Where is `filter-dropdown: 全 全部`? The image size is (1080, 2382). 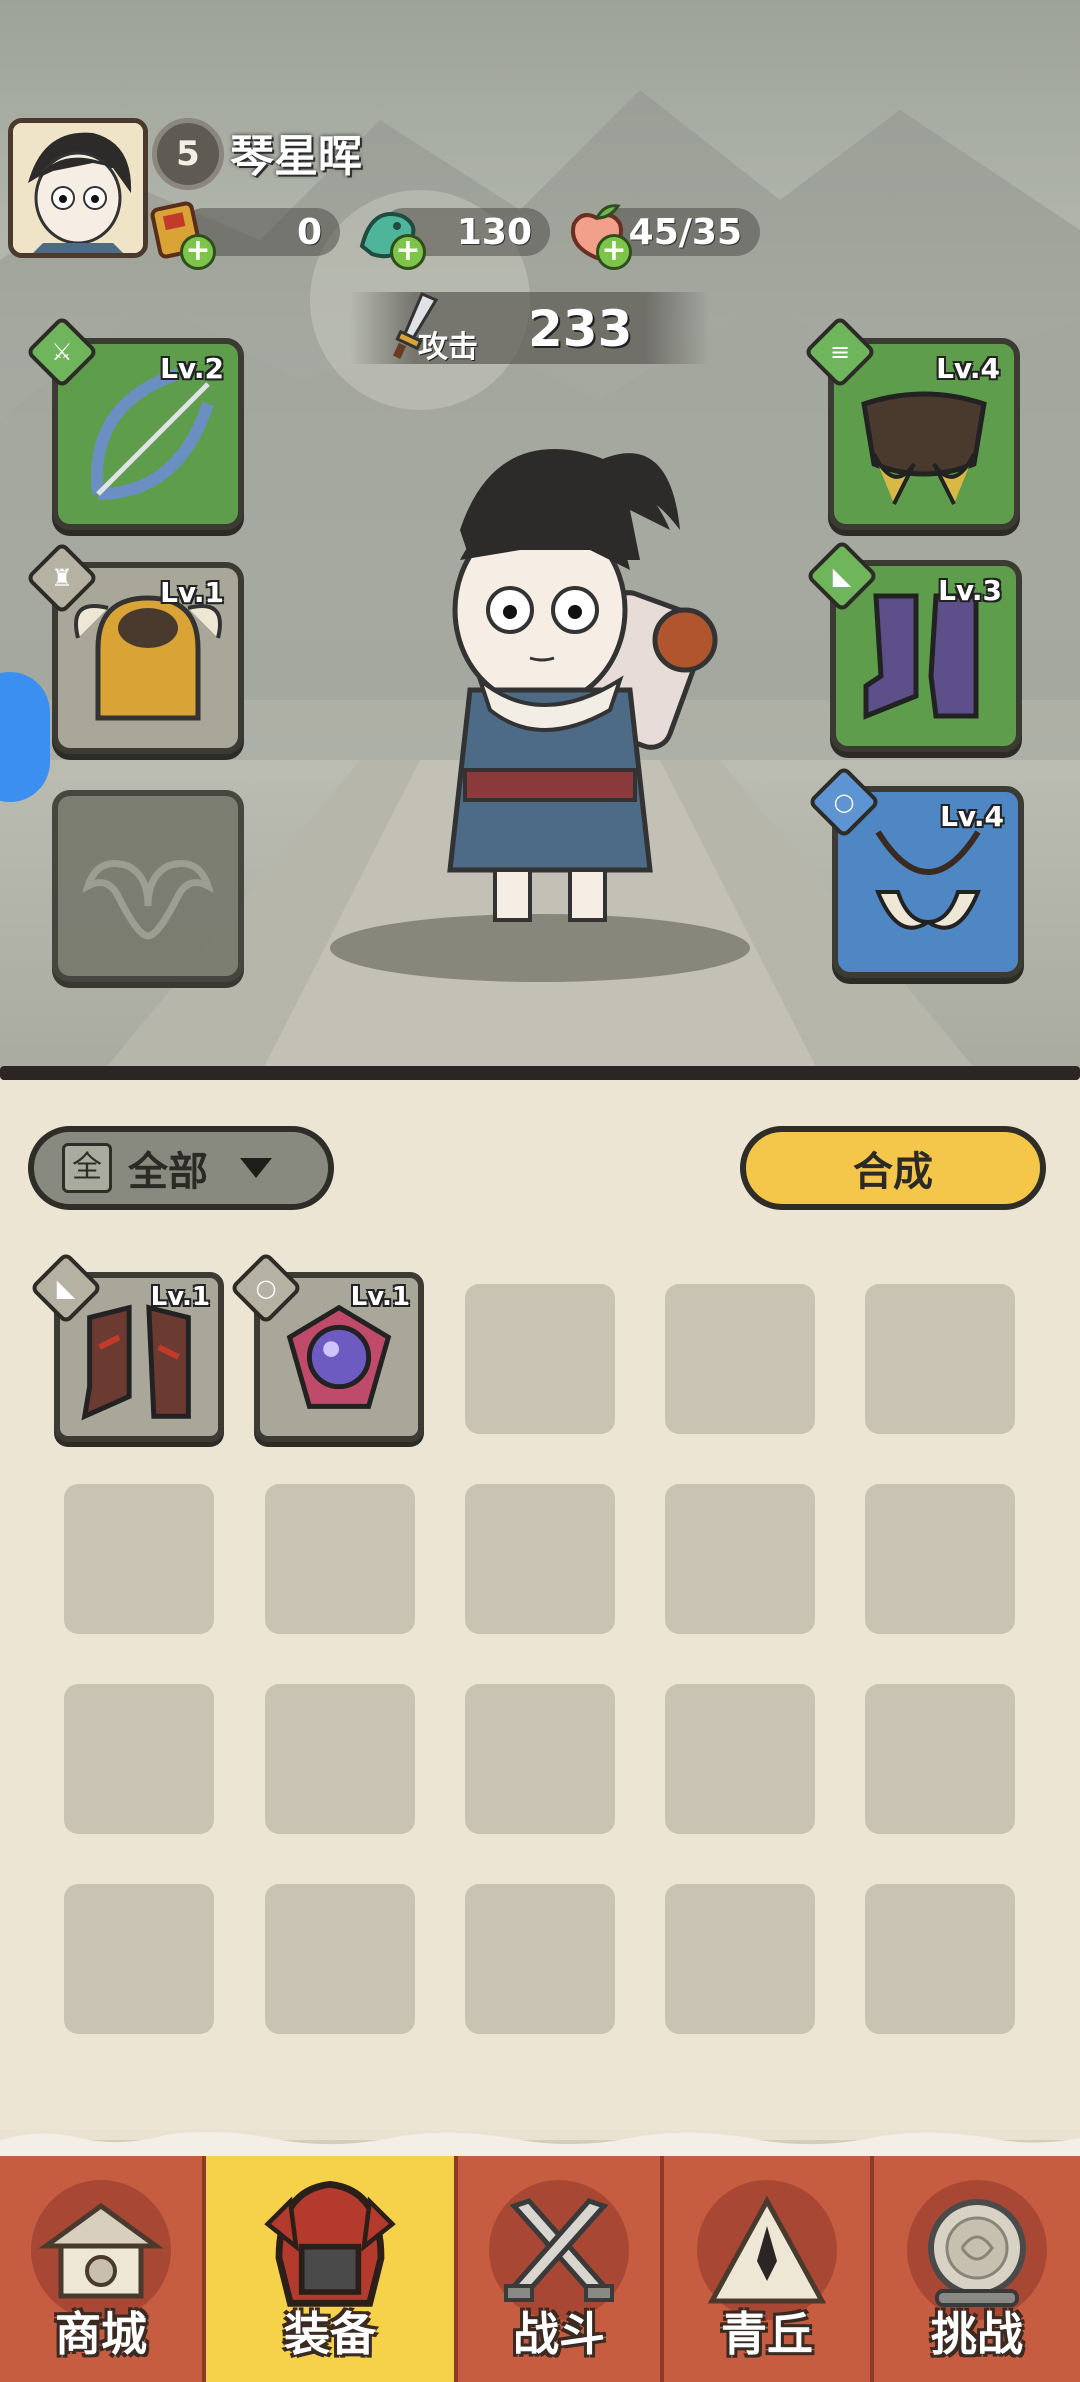
filter-dropdown: 全 全部 is located at coordinates (181, 1168).